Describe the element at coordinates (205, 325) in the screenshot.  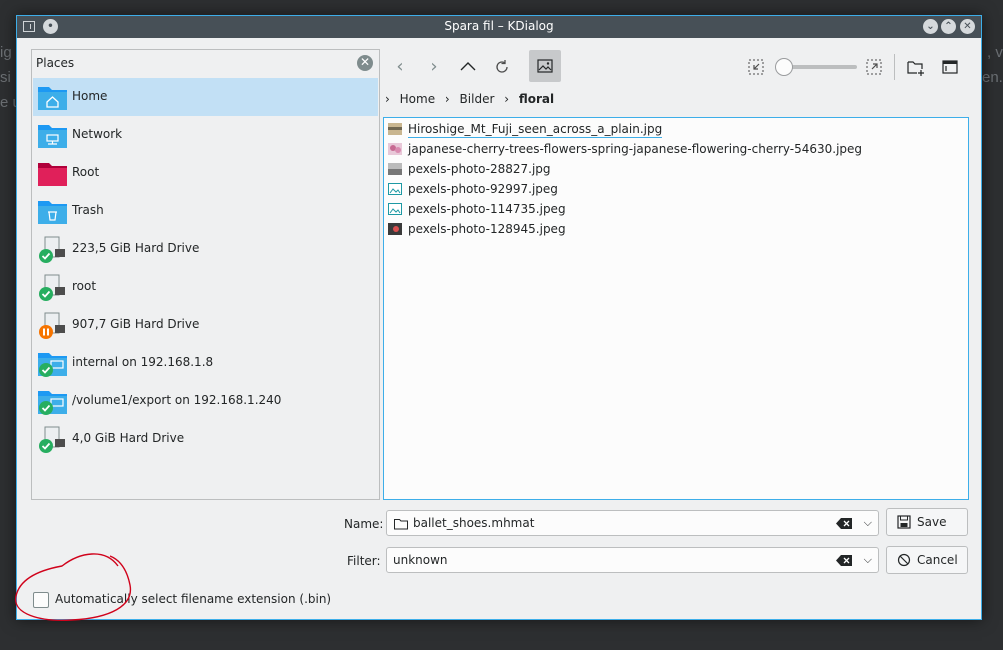
I see `place-drive-907: 907,7 GiB Hard Drive` at that location.